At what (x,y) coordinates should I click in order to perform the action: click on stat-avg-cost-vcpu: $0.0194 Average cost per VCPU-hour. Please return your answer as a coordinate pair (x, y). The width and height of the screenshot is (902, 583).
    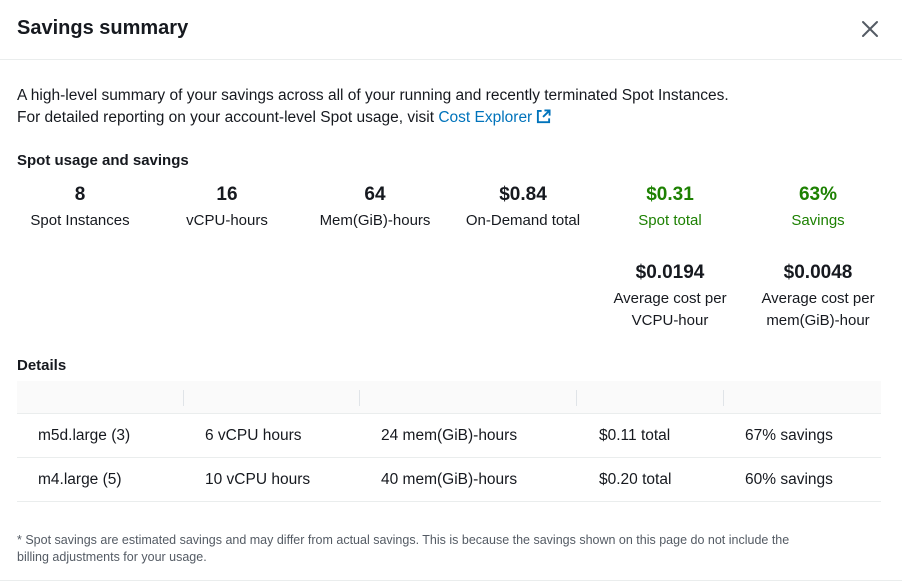
    Looking at the image, I should click on (670, 296).